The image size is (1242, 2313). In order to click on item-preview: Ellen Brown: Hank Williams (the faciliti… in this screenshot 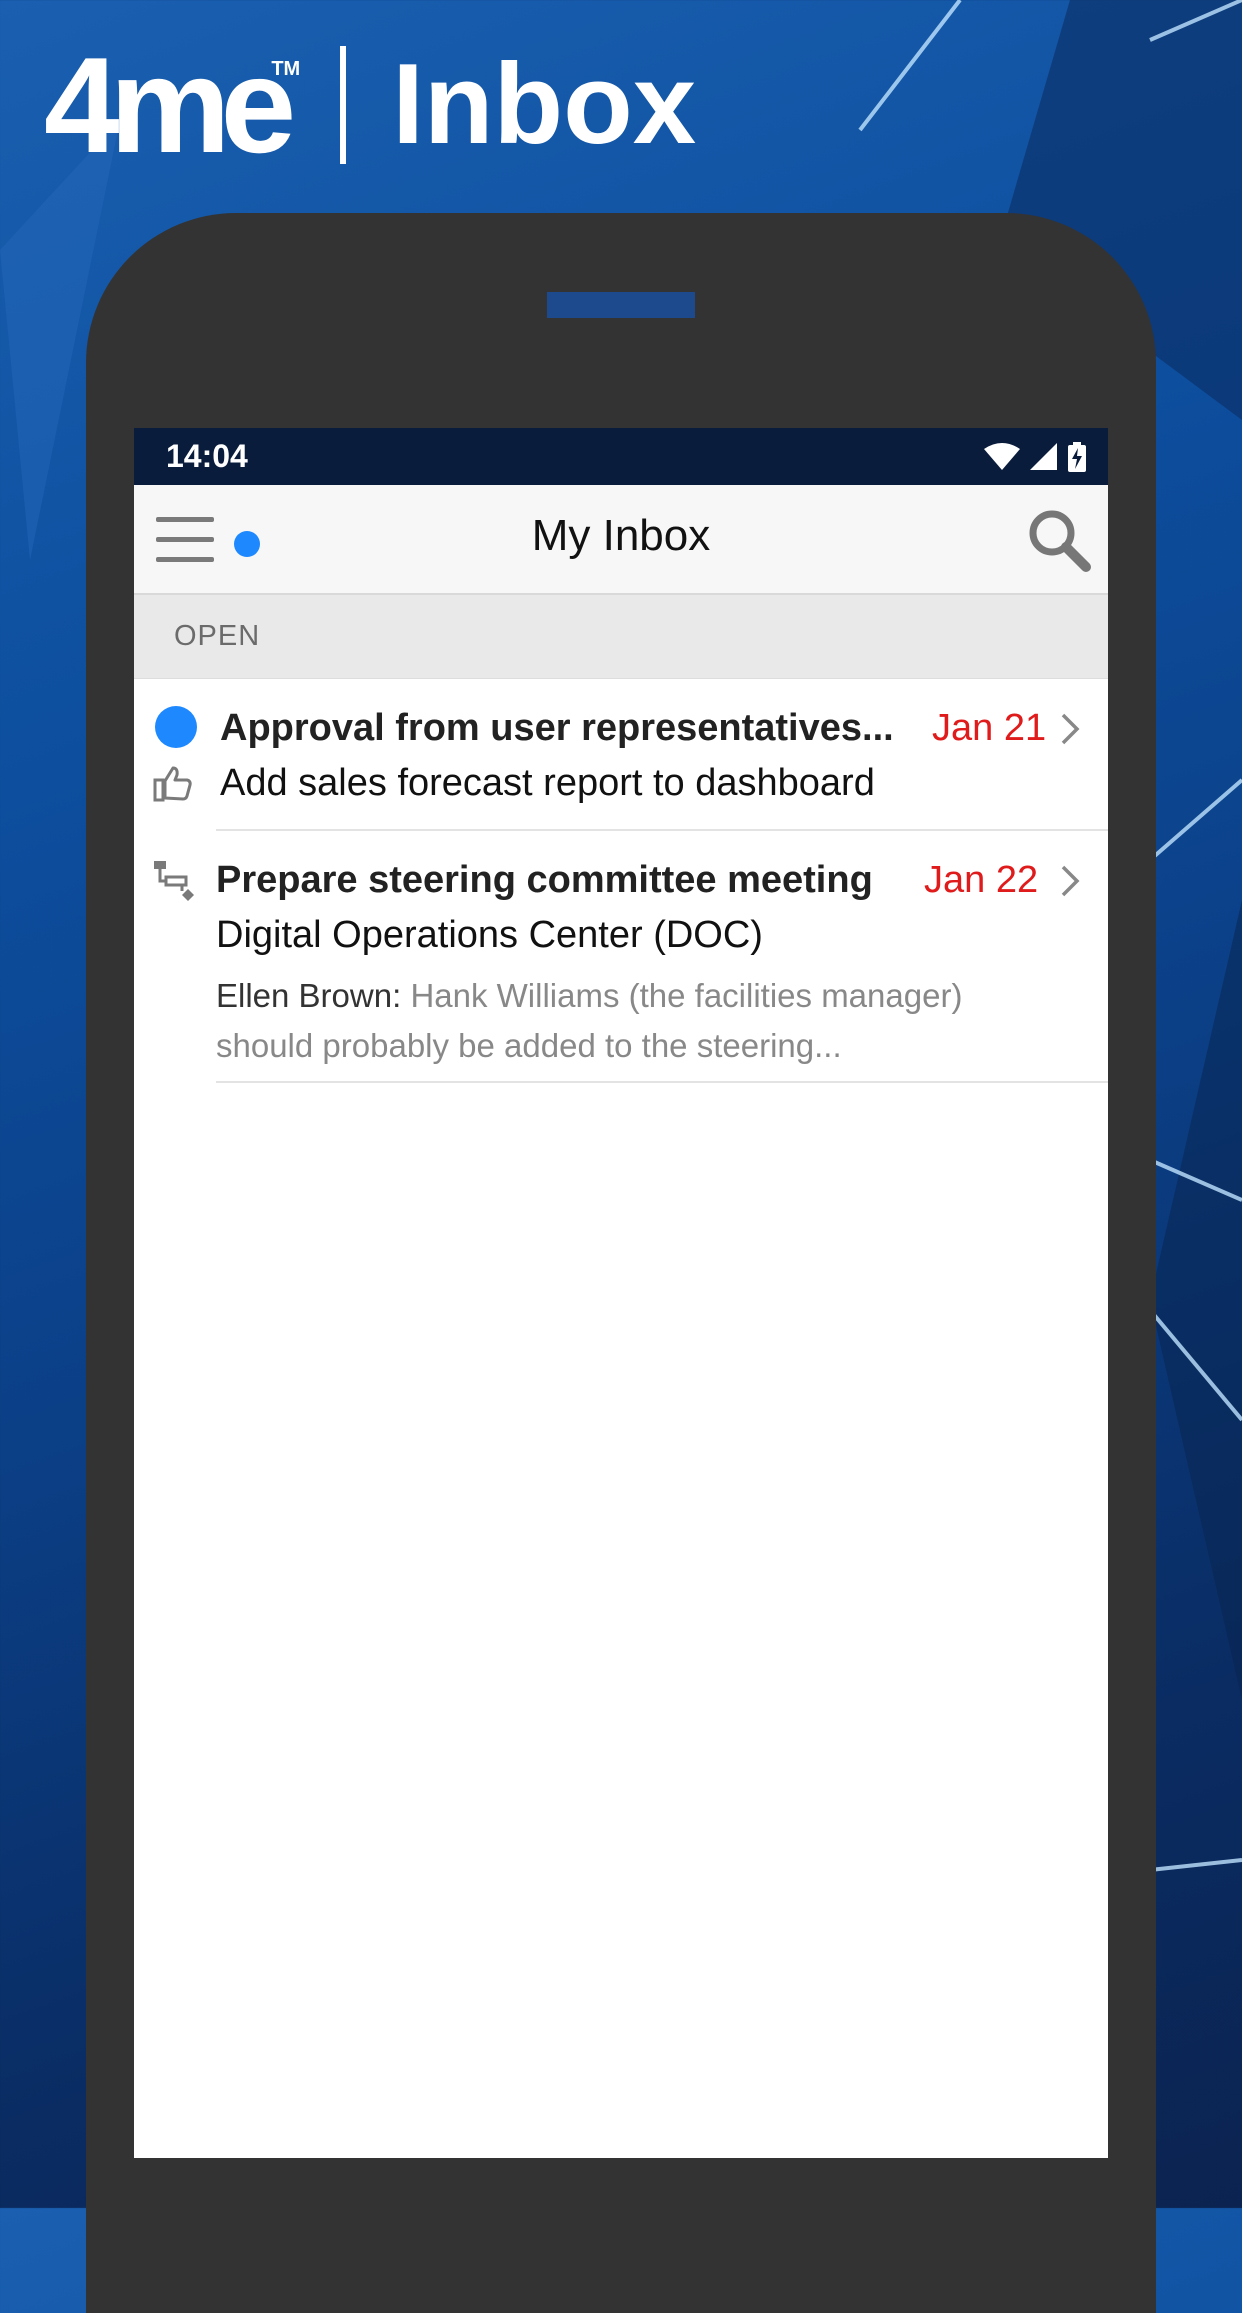, I will do `click(641, 1021)`.